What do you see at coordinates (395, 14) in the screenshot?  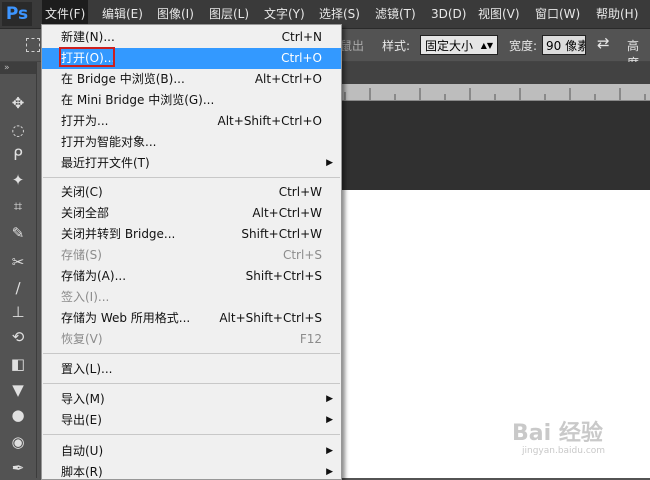 I see `menu-filter: 滤镜(T)` at bounding box center [395, 14].